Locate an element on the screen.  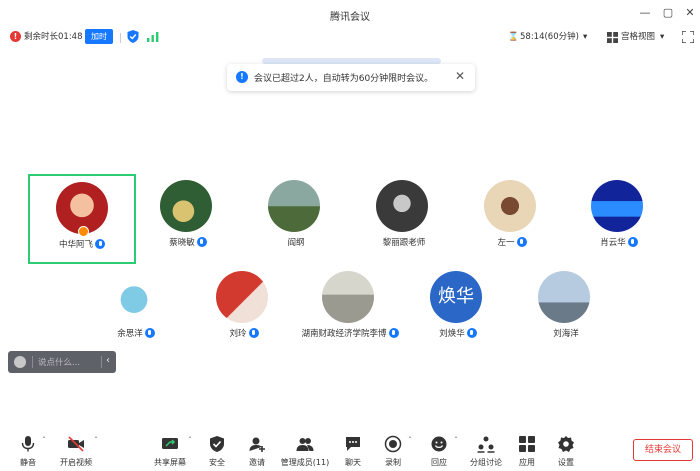
emoji-icon is located at coordinates (20, 362).